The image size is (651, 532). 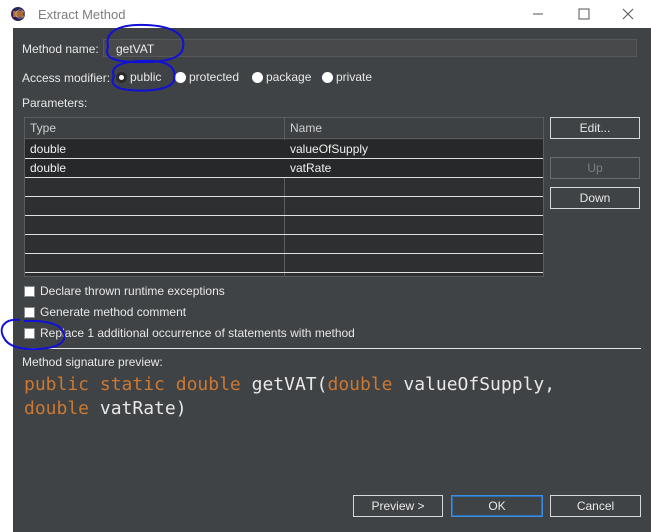 I want to click on maximize-button, so click(x=584, y=14).